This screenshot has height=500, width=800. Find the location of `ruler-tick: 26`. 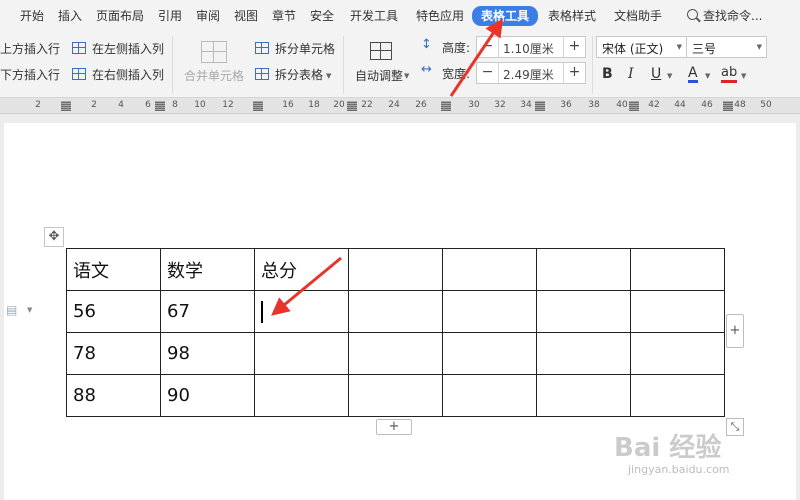

ruler-tick: 26 is located at coordinates (421, 105).